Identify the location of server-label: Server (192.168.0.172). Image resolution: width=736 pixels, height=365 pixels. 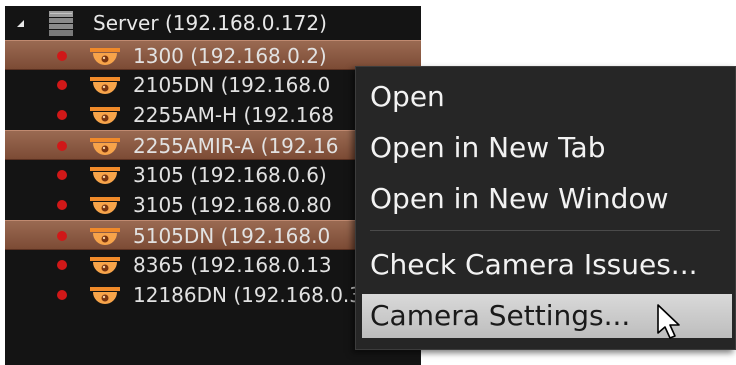
(210, 23).